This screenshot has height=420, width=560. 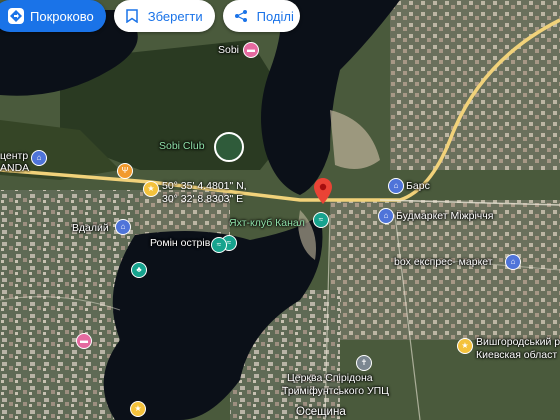 I want to click on place-label-center-2: ANDA, so click(x=14, y=168).